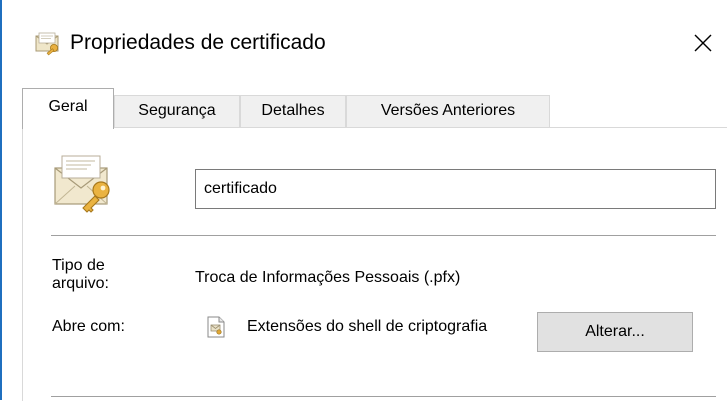 This screenshot has width=727, height=401. What do you see at coordinates (47, 44) in the screenshot?
I see `certificate-properties-icon` at bounding box center [47, 44].